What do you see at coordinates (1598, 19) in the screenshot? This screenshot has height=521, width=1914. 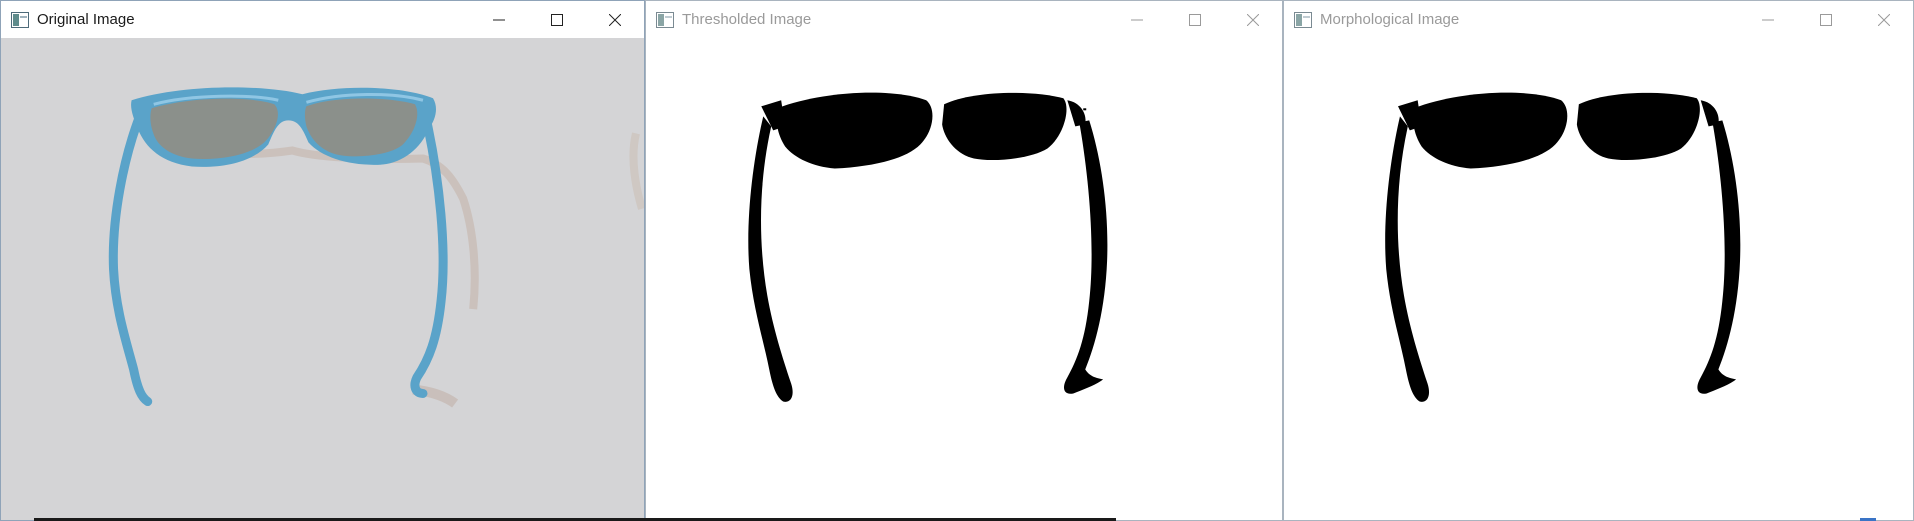 I see `window-titlebar: Morphological Image` at bounding box center [1598, 19].